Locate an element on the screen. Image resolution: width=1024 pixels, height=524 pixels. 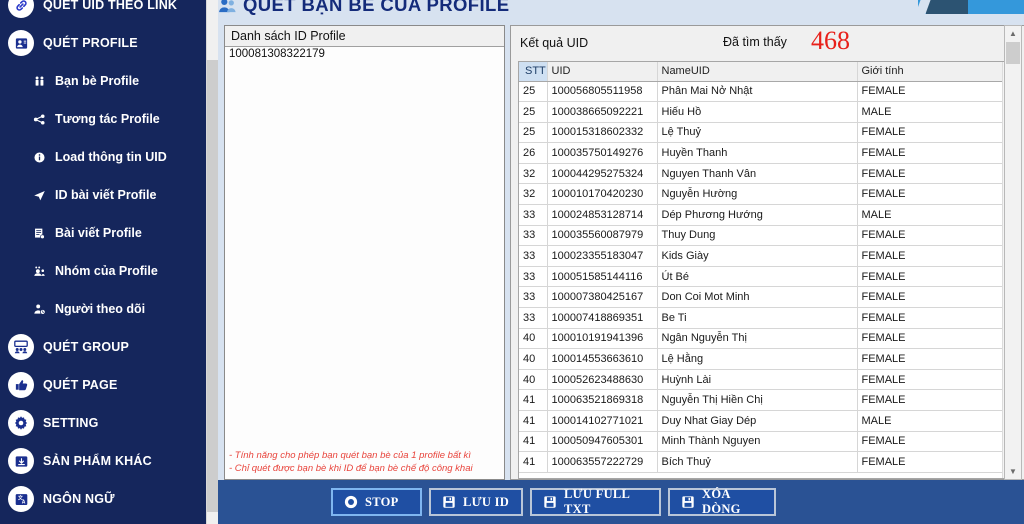
delete-row-button: XÓA DÒNG is located at coordinates (722, 501).